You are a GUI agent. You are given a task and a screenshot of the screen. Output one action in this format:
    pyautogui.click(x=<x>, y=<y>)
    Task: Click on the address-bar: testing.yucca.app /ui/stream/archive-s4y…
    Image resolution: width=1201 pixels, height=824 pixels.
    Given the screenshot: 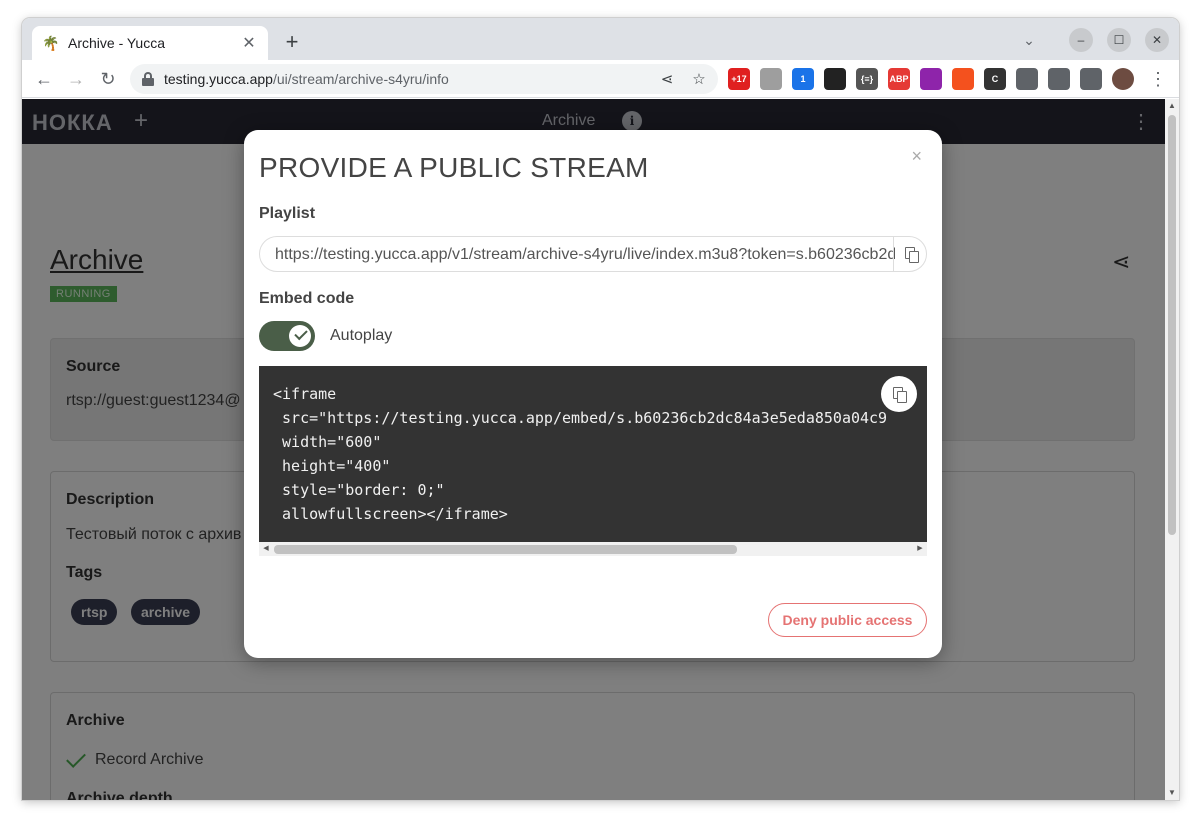 What is the action you would take?
    pyautogui.click(x=424, y=79)
    